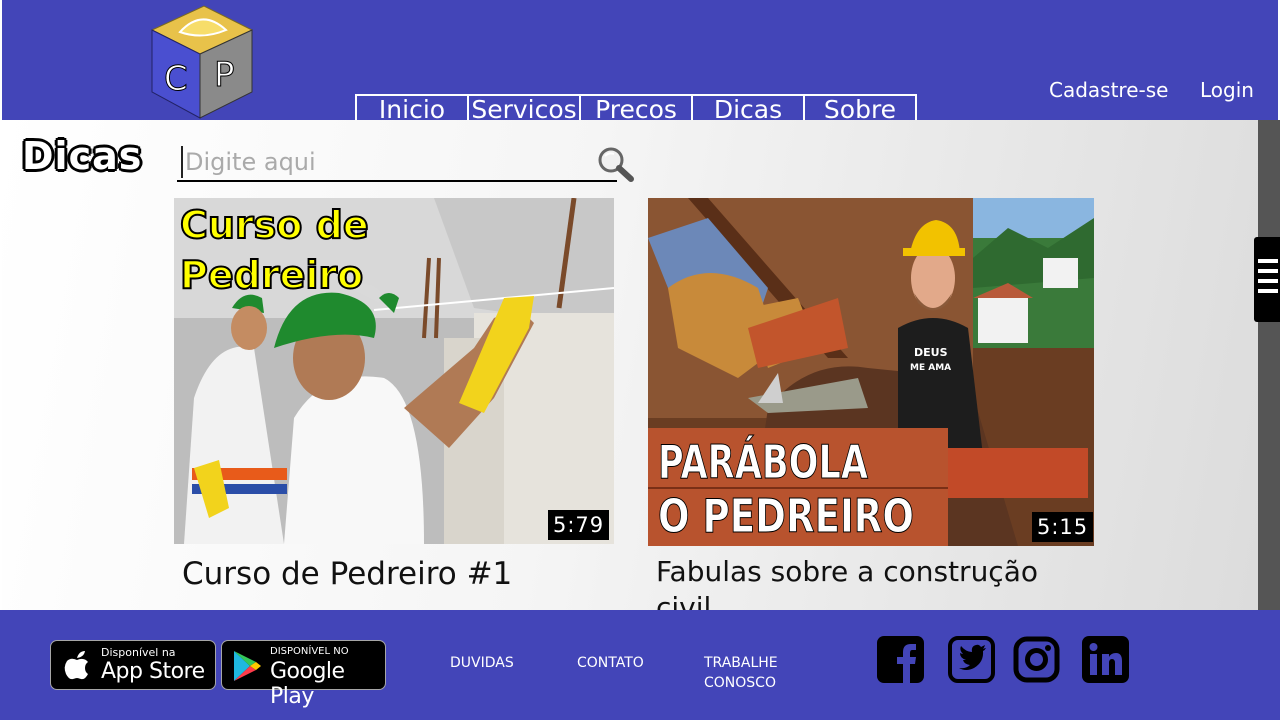 Image resolution: width=1280 pixels, height=720 pixels. Describe the element at coordinates (153, 671) in the screenshot. I see `app-store-big-text: App Store` at that location.